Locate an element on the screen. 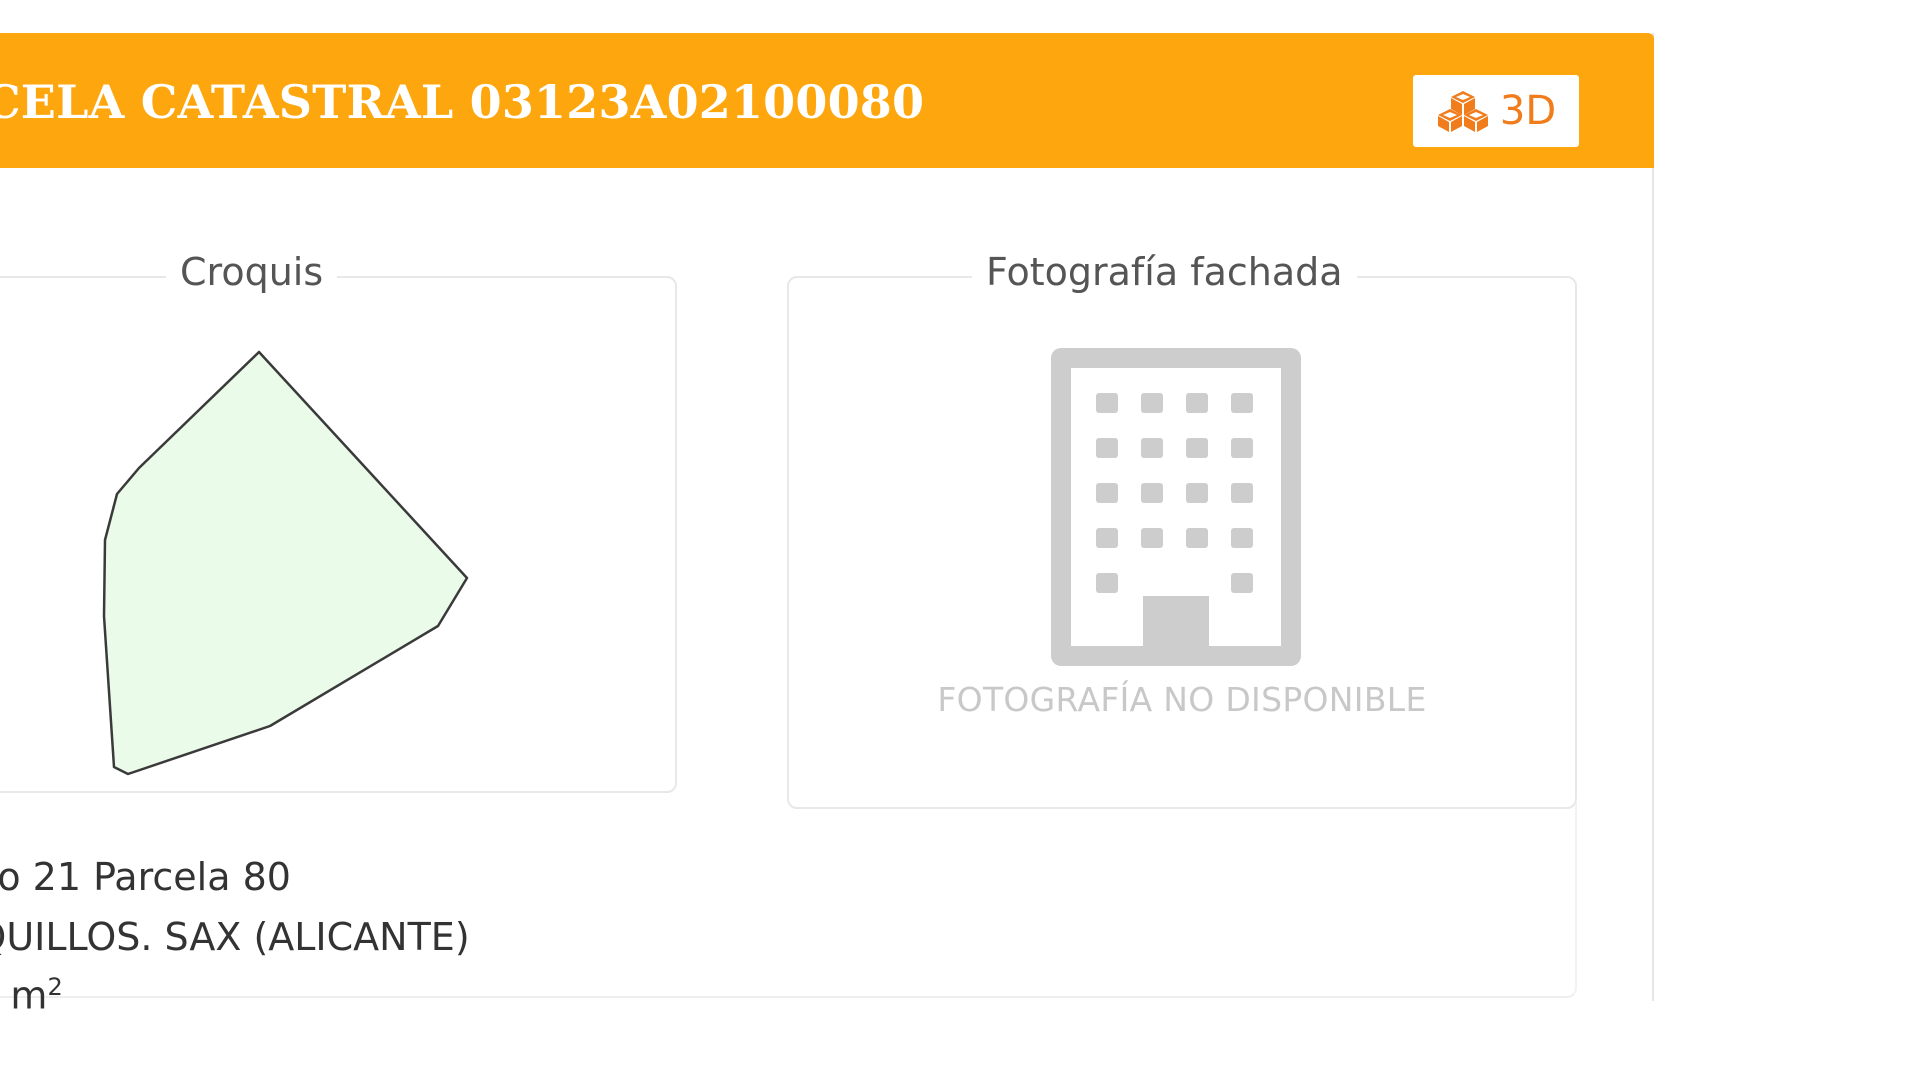 Image resolution: width=1920 pixels, height=1080 pixels. parcel-sketch is located at coordinates (285, 563).